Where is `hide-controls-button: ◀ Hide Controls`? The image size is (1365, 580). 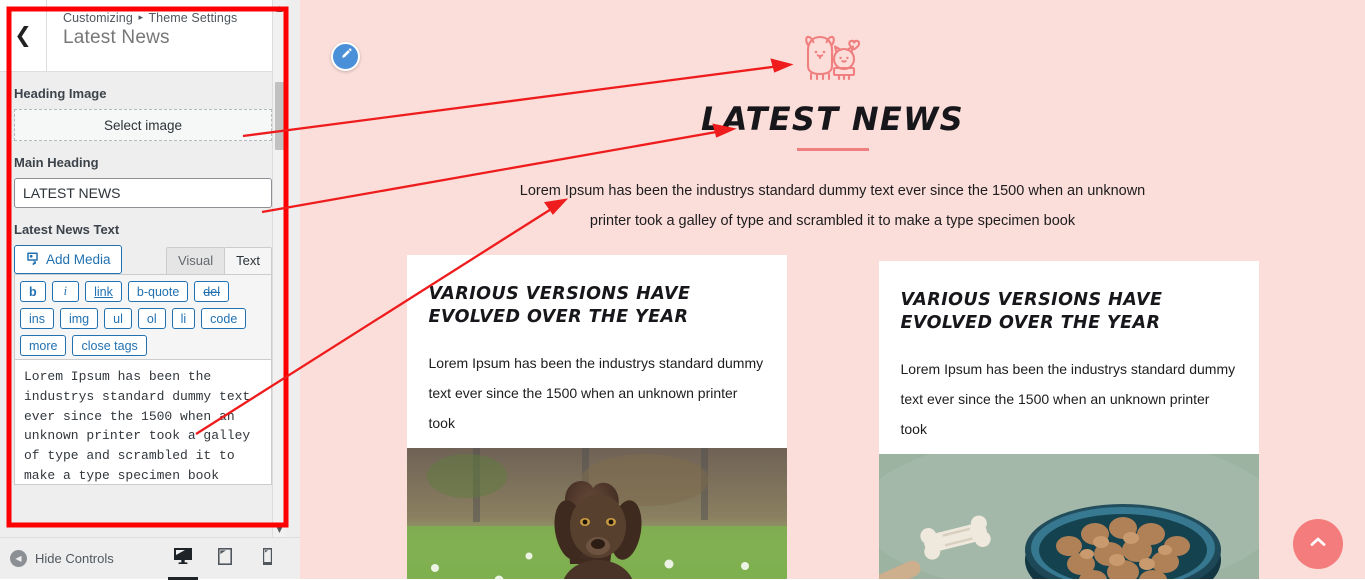 hide-controls-button: ◀ Hide Controls is located at coordinates (62, 558).